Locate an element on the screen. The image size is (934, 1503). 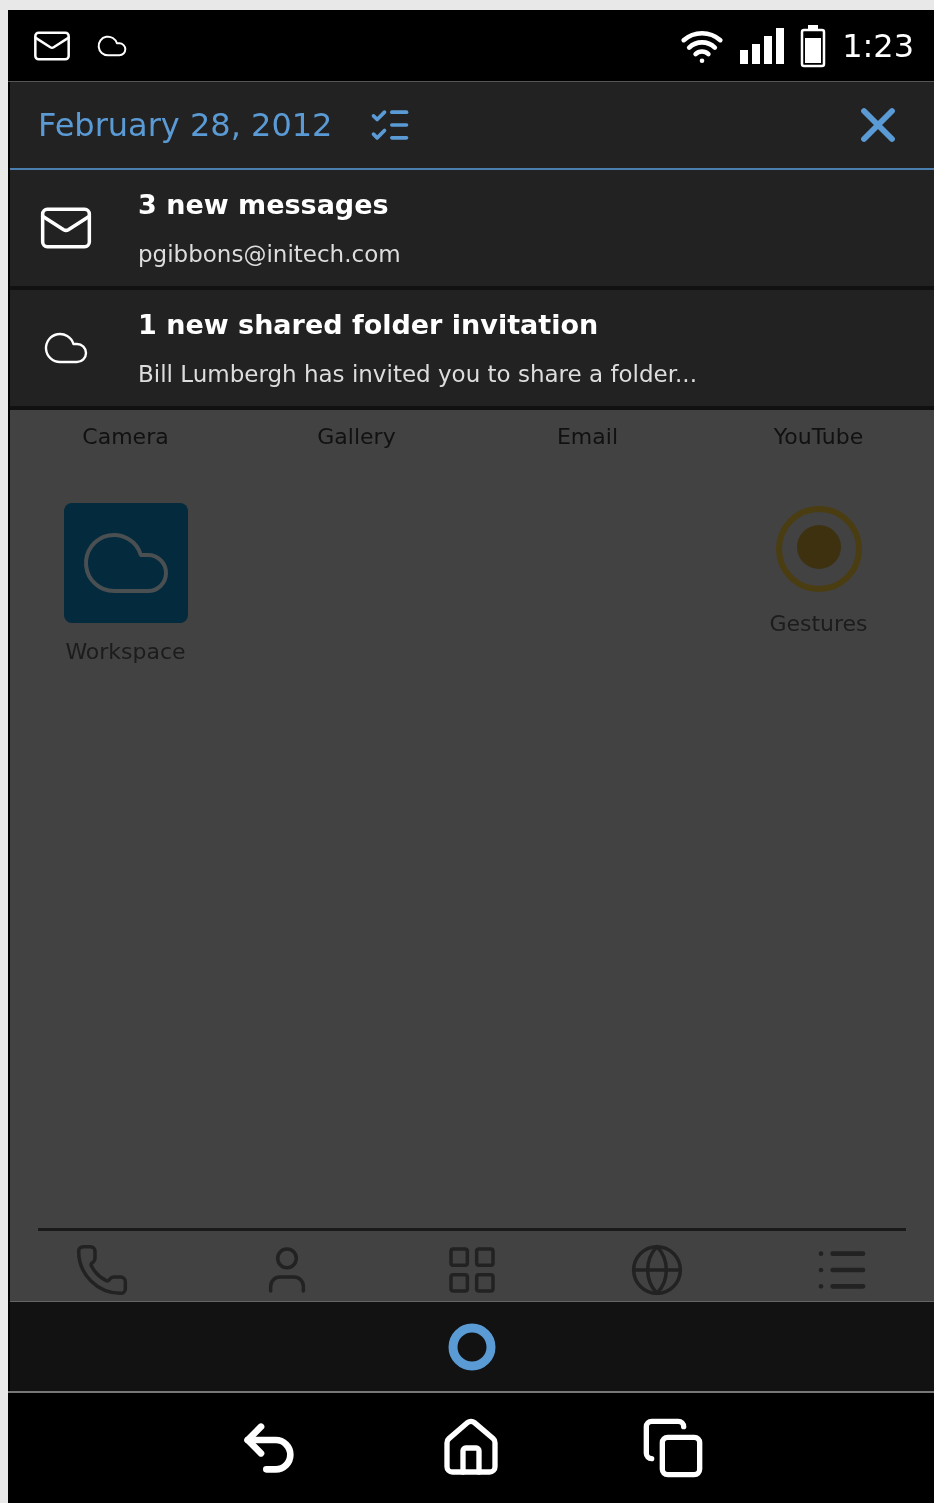
battery-icon is located at coordinates (813, 45).